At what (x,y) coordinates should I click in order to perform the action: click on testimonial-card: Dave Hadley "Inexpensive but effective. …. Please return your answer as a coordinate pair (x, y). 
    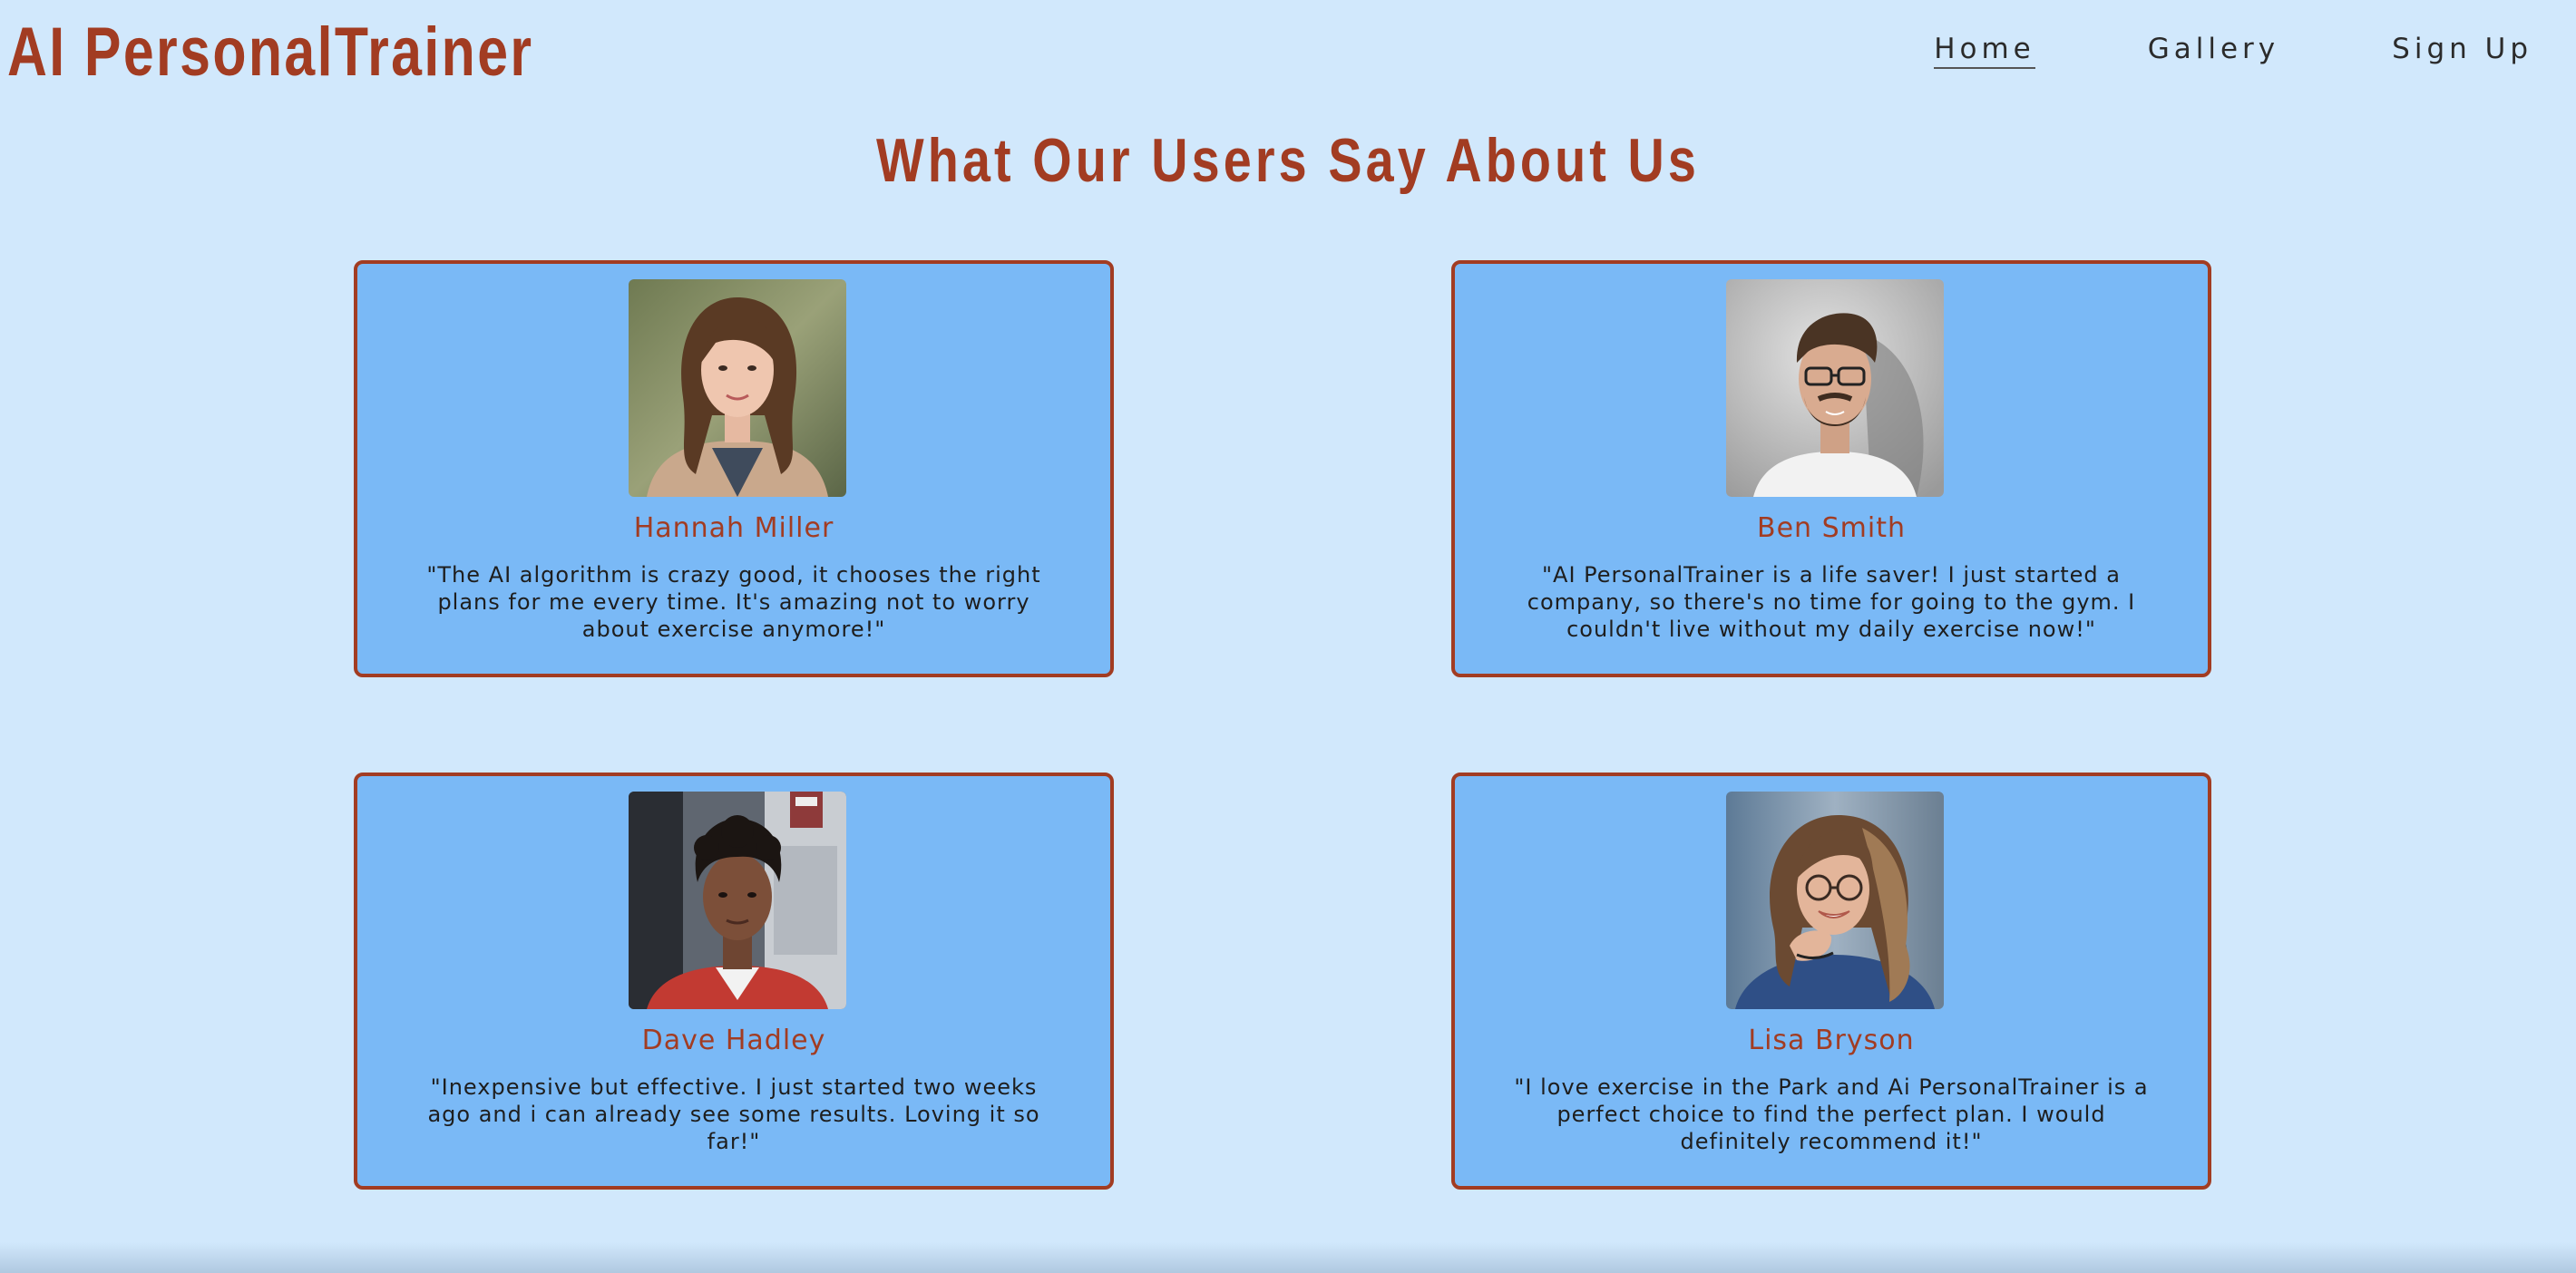
    Looking at the image, I should click on (734, 981).